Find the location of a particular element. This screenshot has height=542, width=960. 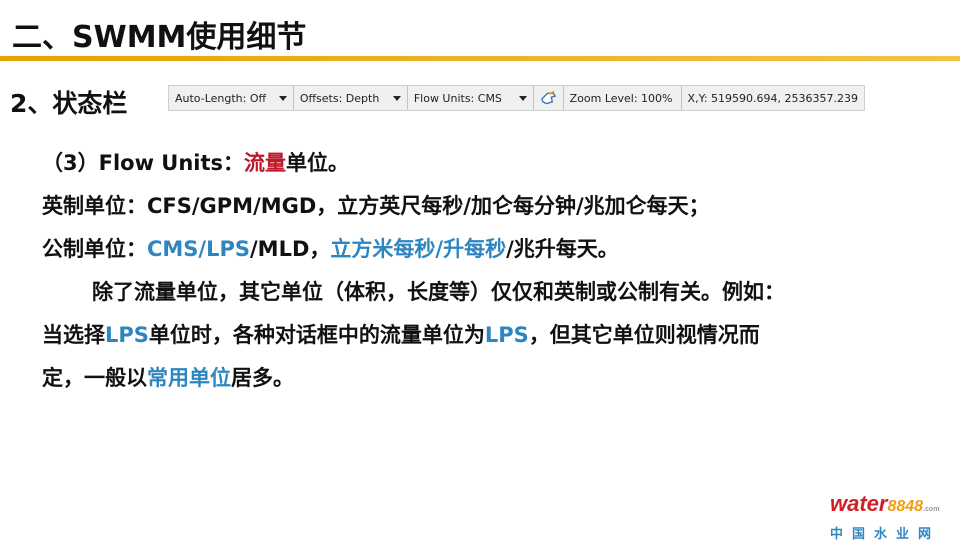

highlight-blue: 常用单位 is located at coordinates (189, 378).